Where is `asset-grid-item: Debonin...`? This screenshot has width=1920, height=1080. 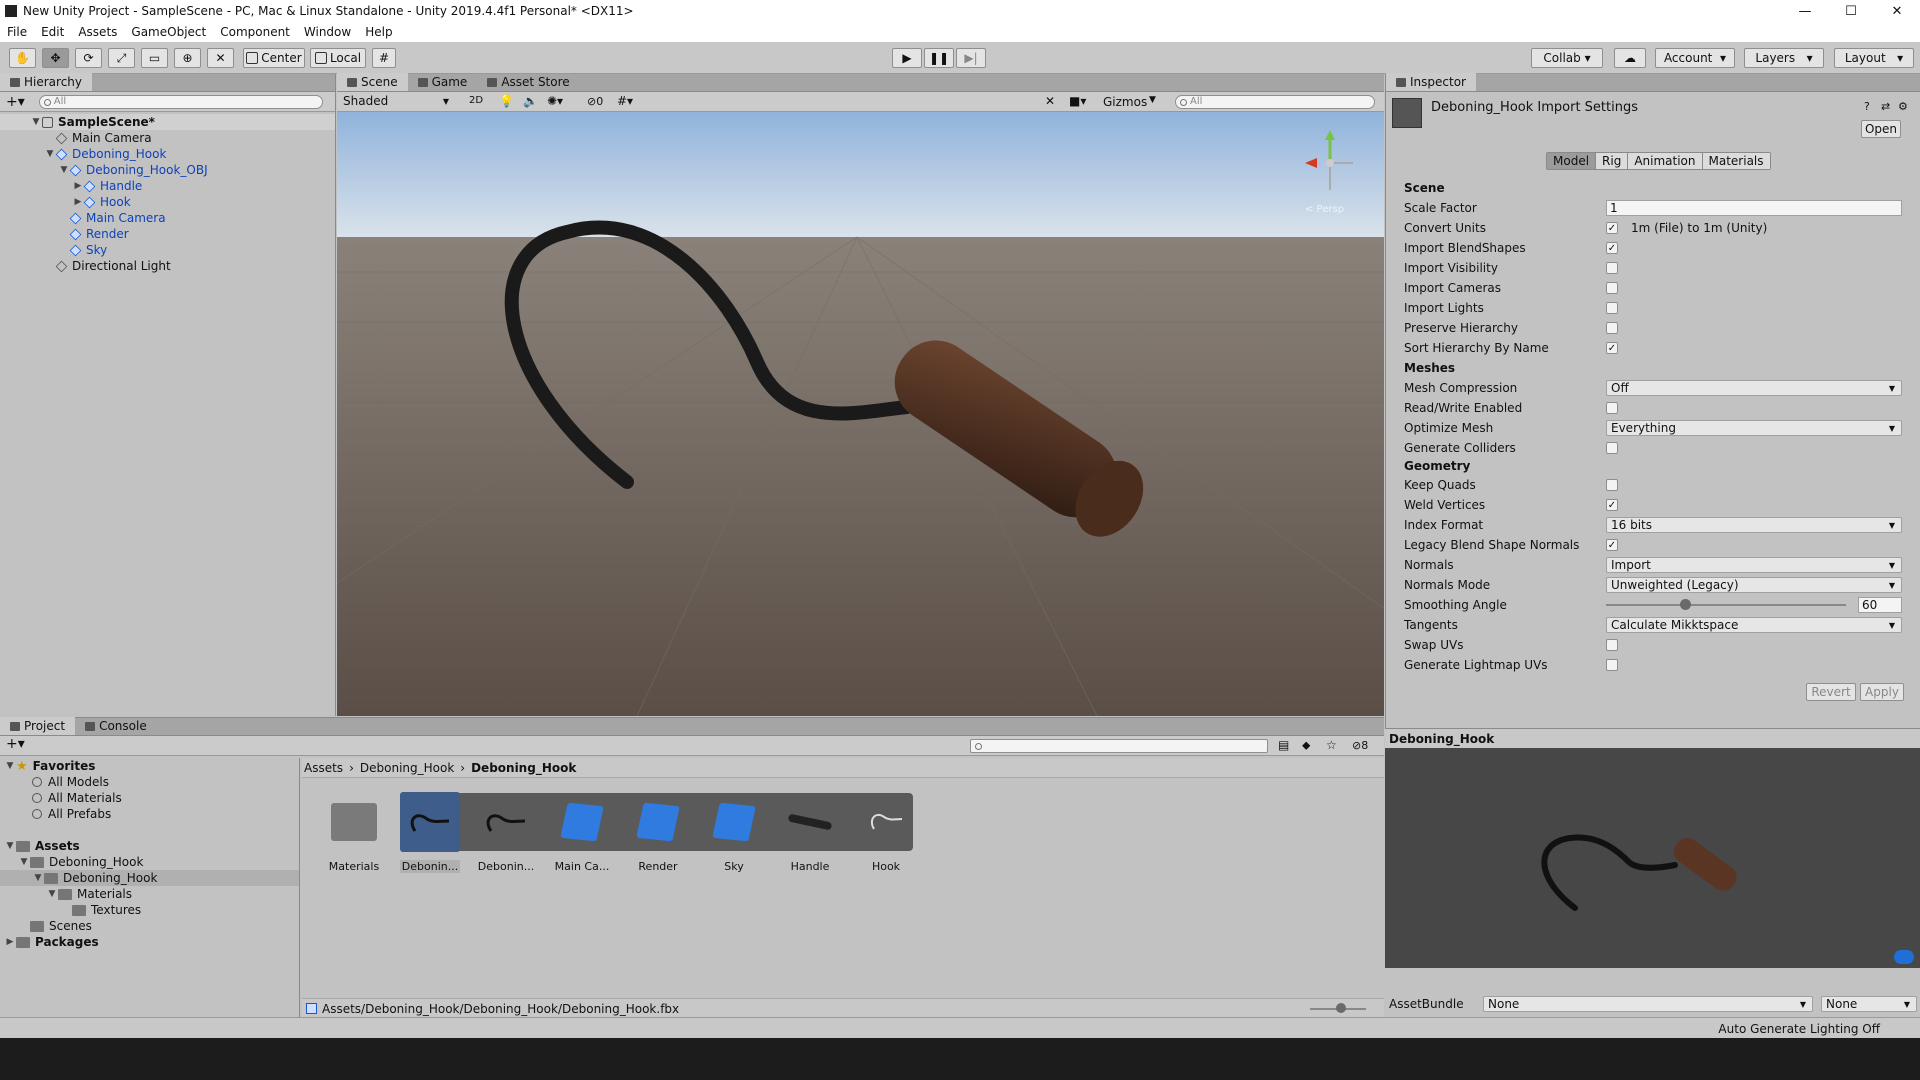 asset-grid-item: Debonin... is located at coordinates (430, 832).